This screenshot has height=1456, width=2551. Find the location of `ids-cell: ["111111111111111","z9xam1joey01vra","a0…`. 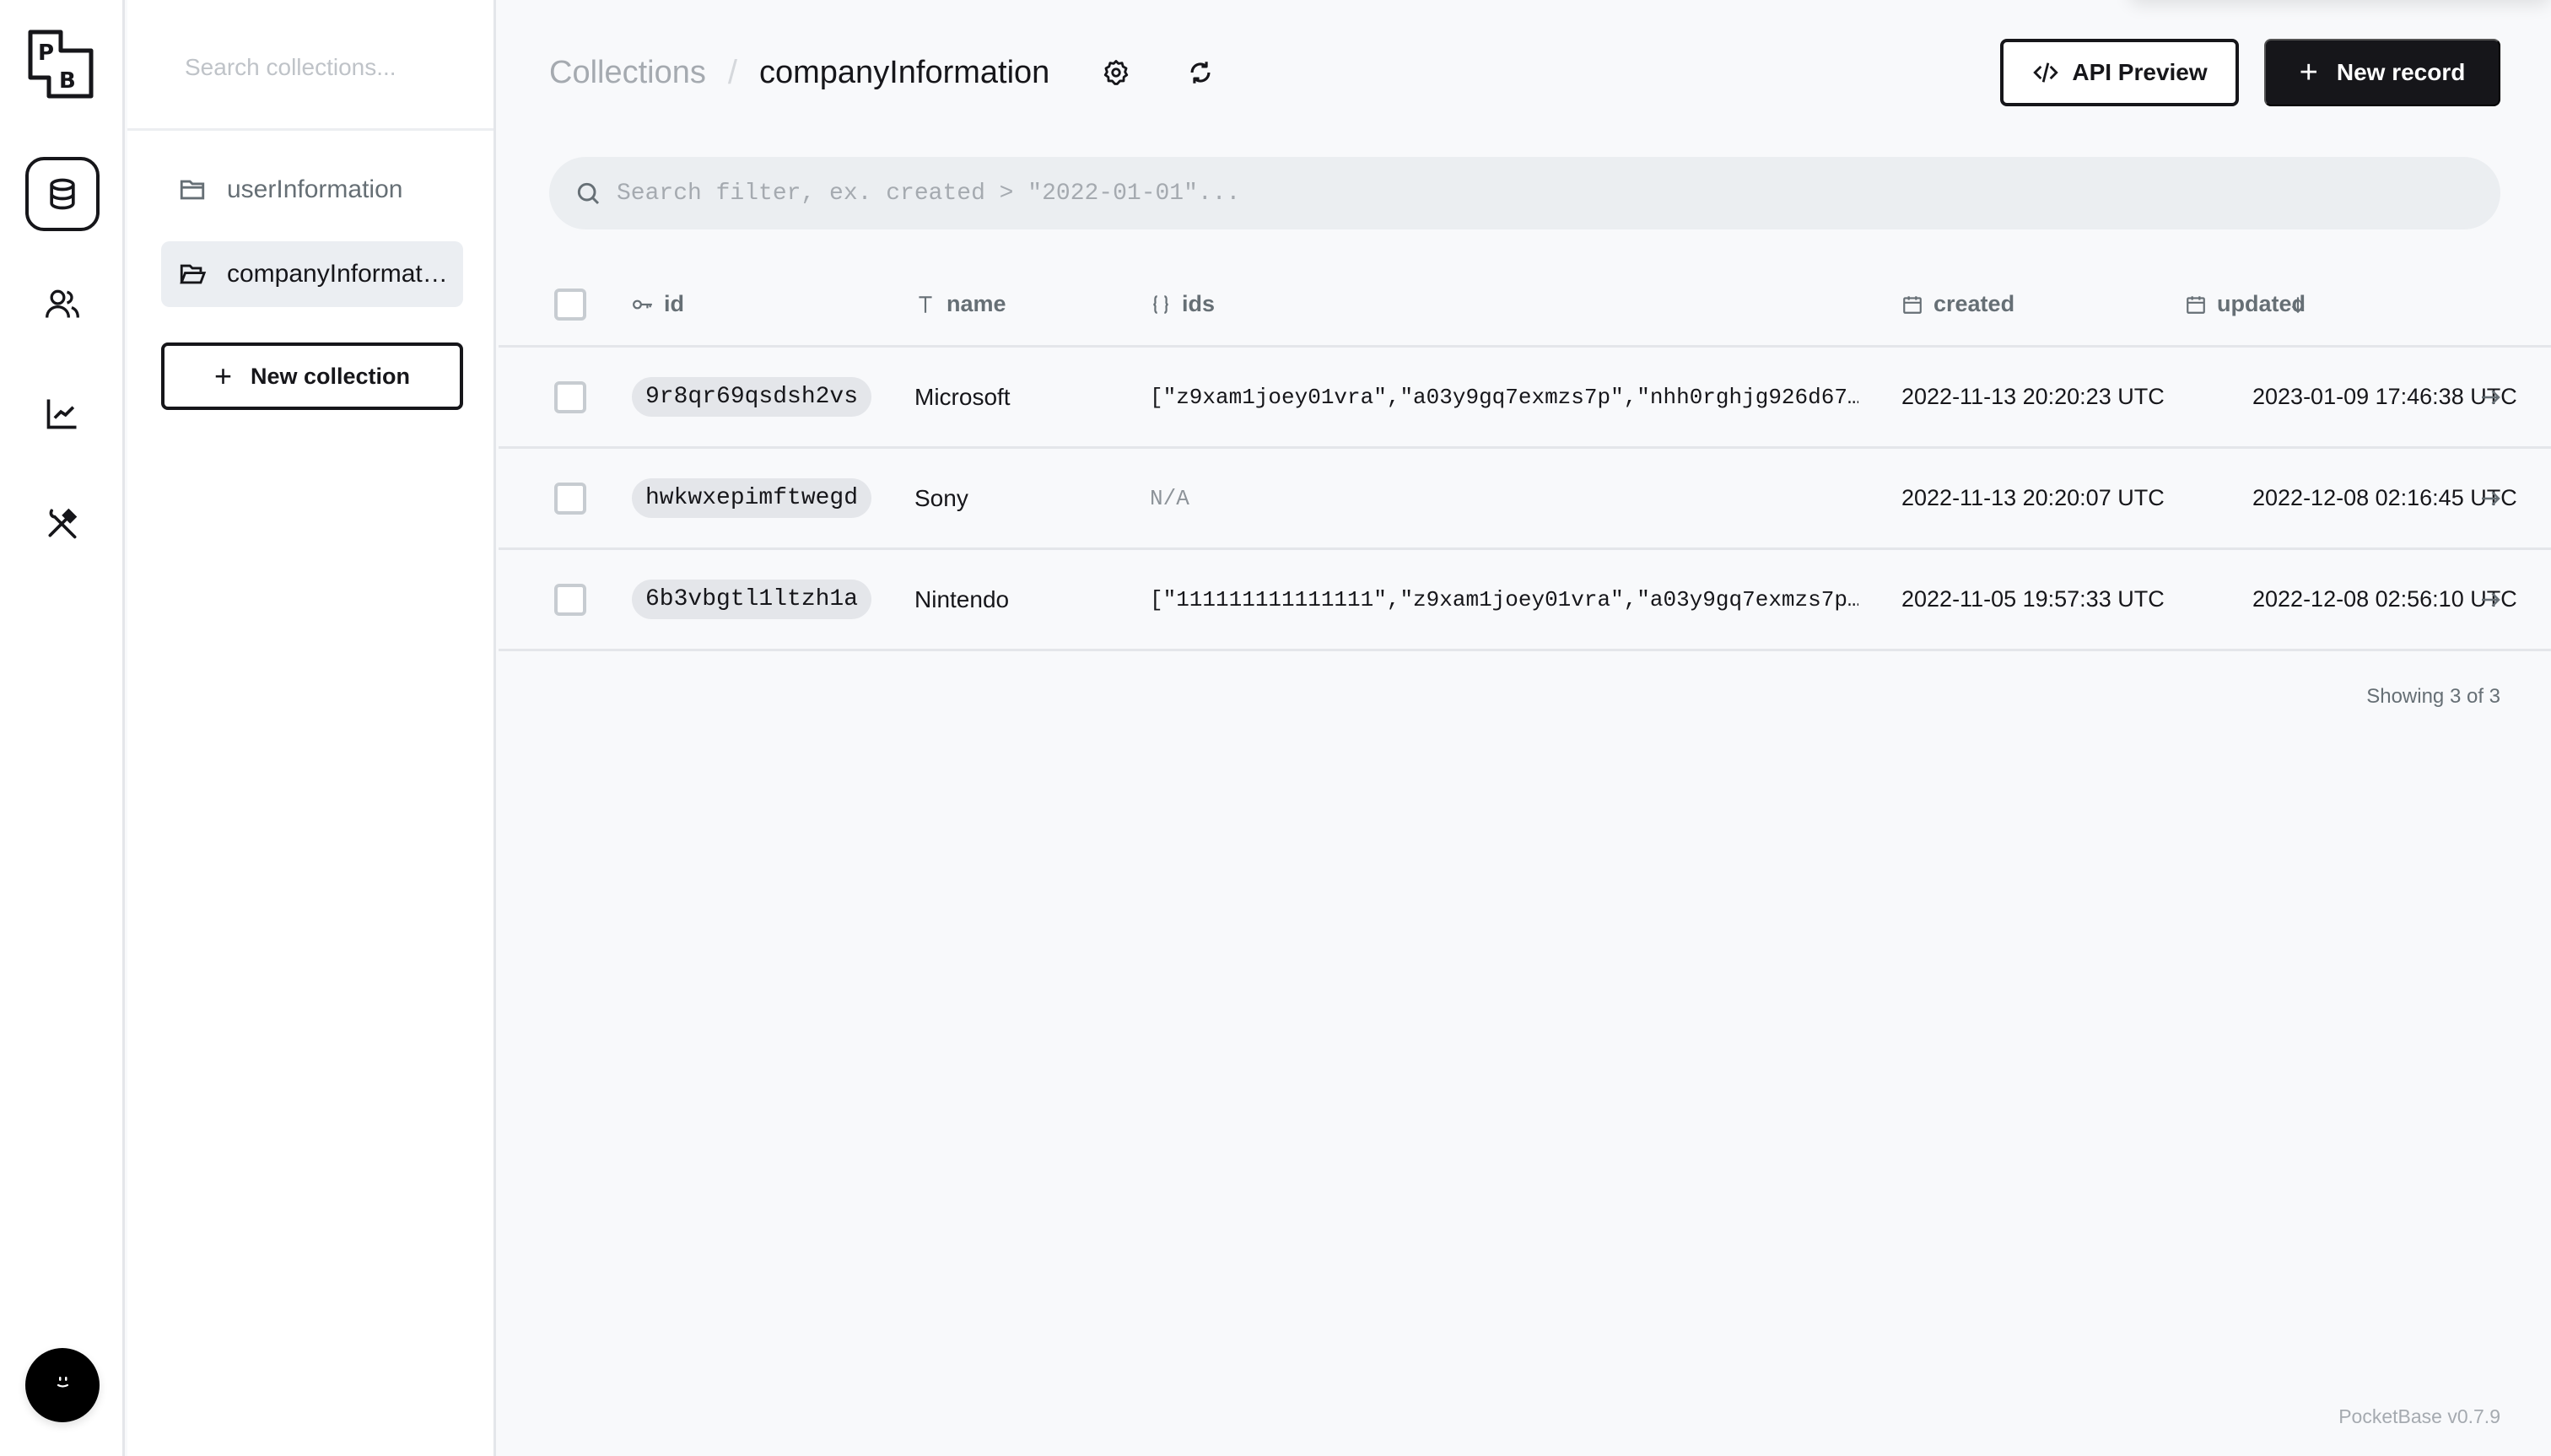

ids-cell: ["111111111111111","z9xam1joey01vra","a0… is located at coordinates (1504, 599).